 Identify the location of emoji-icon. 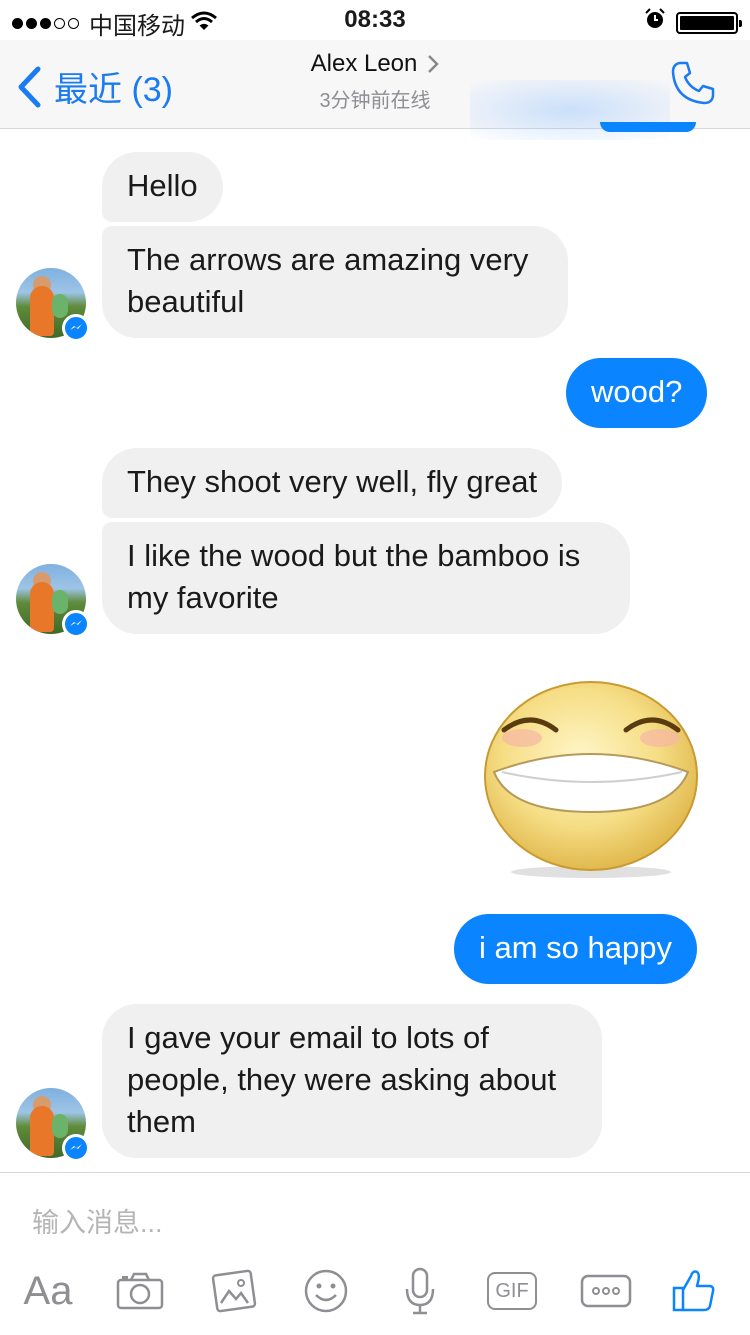
(326, 1291).